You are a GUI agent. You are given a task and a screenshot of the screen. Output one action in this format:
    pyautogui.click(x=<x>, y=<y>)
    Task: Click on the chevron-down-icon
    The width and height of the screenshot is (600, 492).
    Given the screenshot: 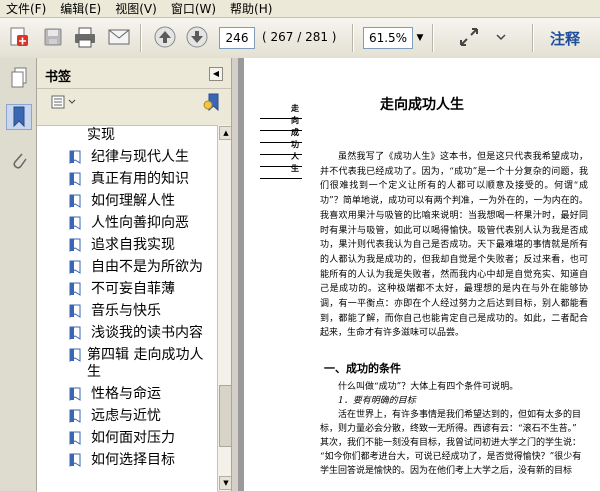 What is the action you would take?
    pyautogui.click(x=501, y=37)
    